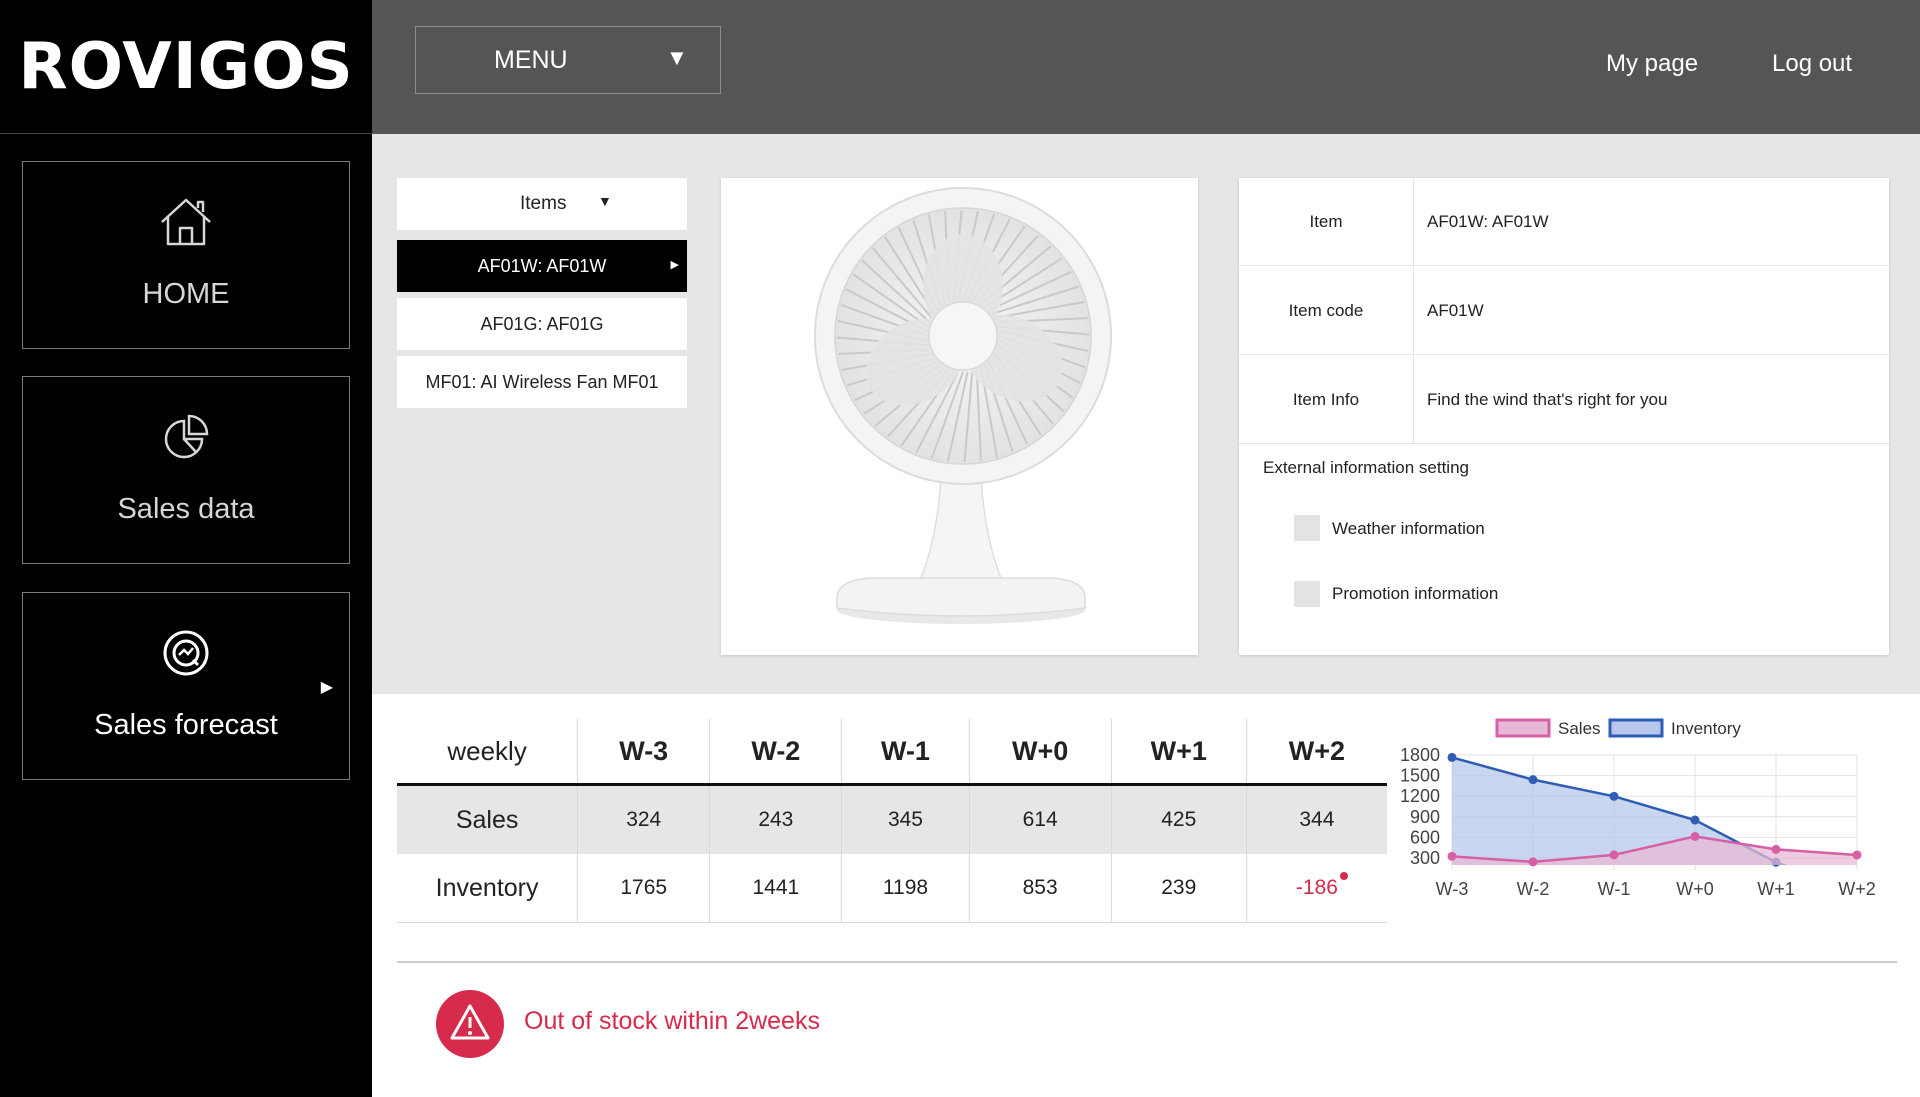 The image size is (1920, 1097). Describe the element at coordinates (672, 1021) in the screenshot. I see `alert-message: Out of stock within 2weeks` at that location.